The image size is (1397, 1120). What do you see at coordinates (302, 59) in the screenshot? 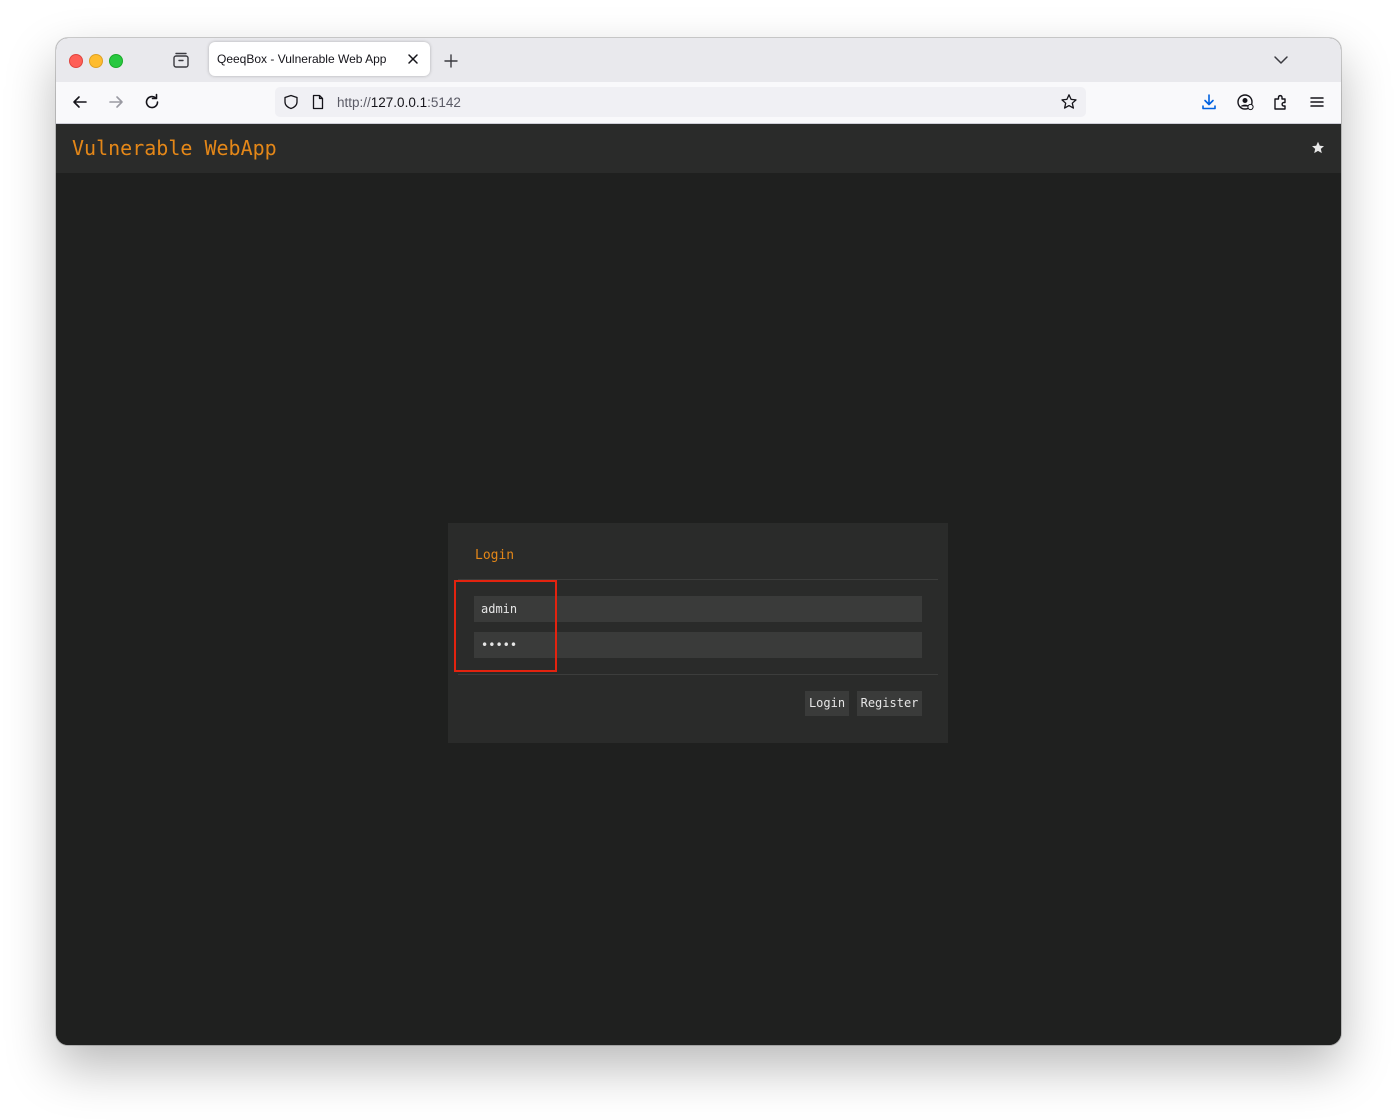
I see `tab-title: QeeqBox - Vulnerable Web App` at bounding box center [302, 59].